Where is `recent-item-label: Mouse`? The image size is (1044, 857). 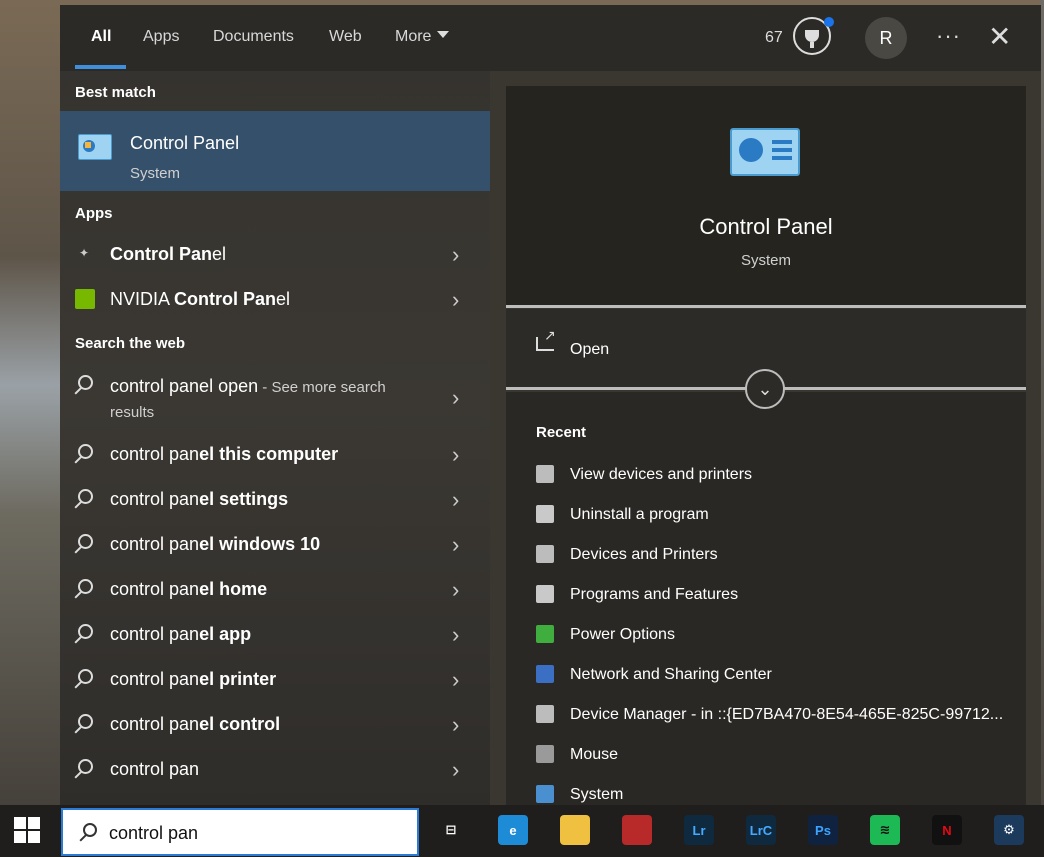
recent-item-label: Mouse is located at coordinates (594, 754).